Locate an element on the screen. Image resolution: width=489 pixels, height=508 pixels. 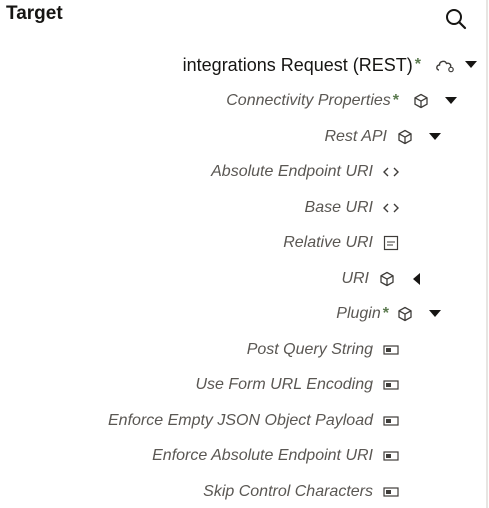
tree-node-label: Use Form URL Encoding is located at coordinates (284, 384).